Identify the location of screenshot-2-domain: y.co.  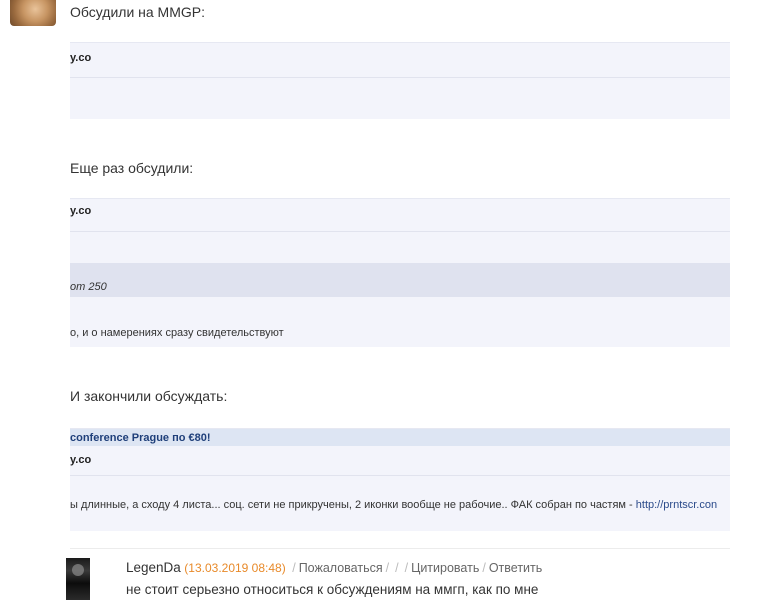
(81, 211).